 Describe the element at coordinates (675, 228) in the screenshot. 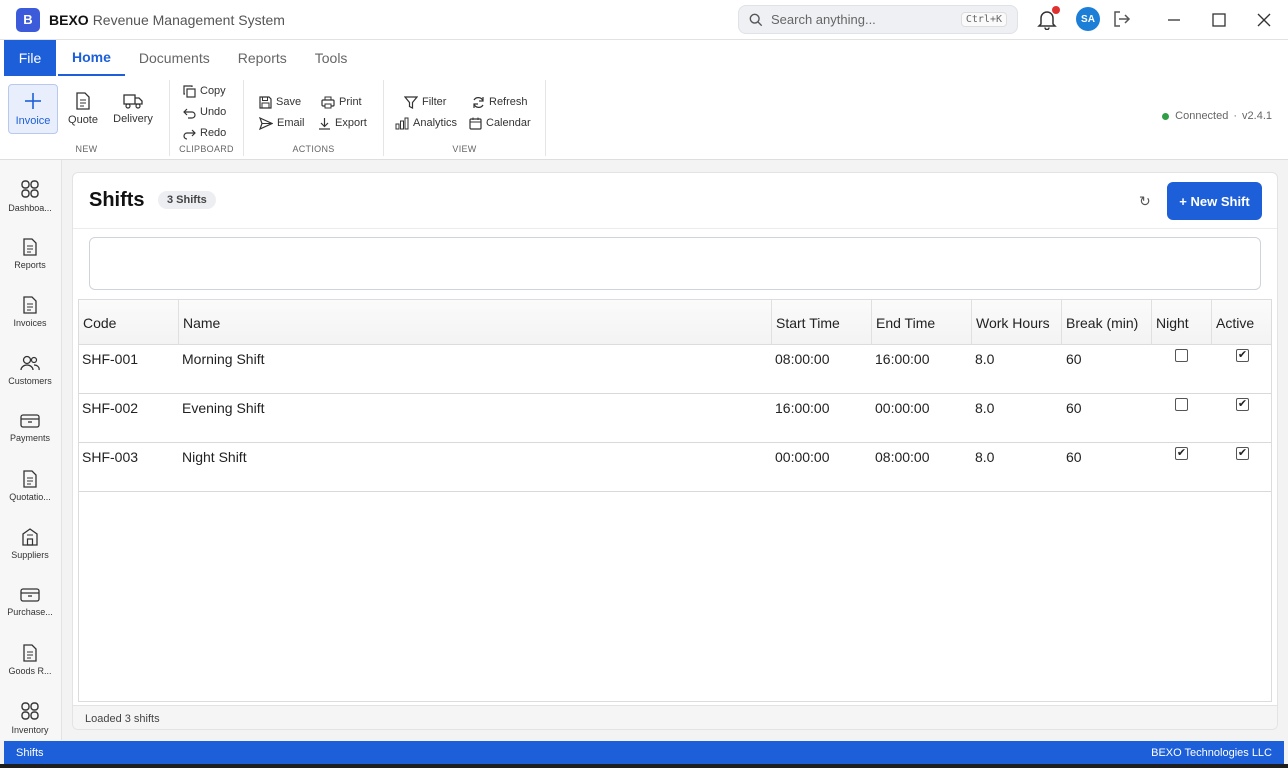

I see `header-divider` at that location.